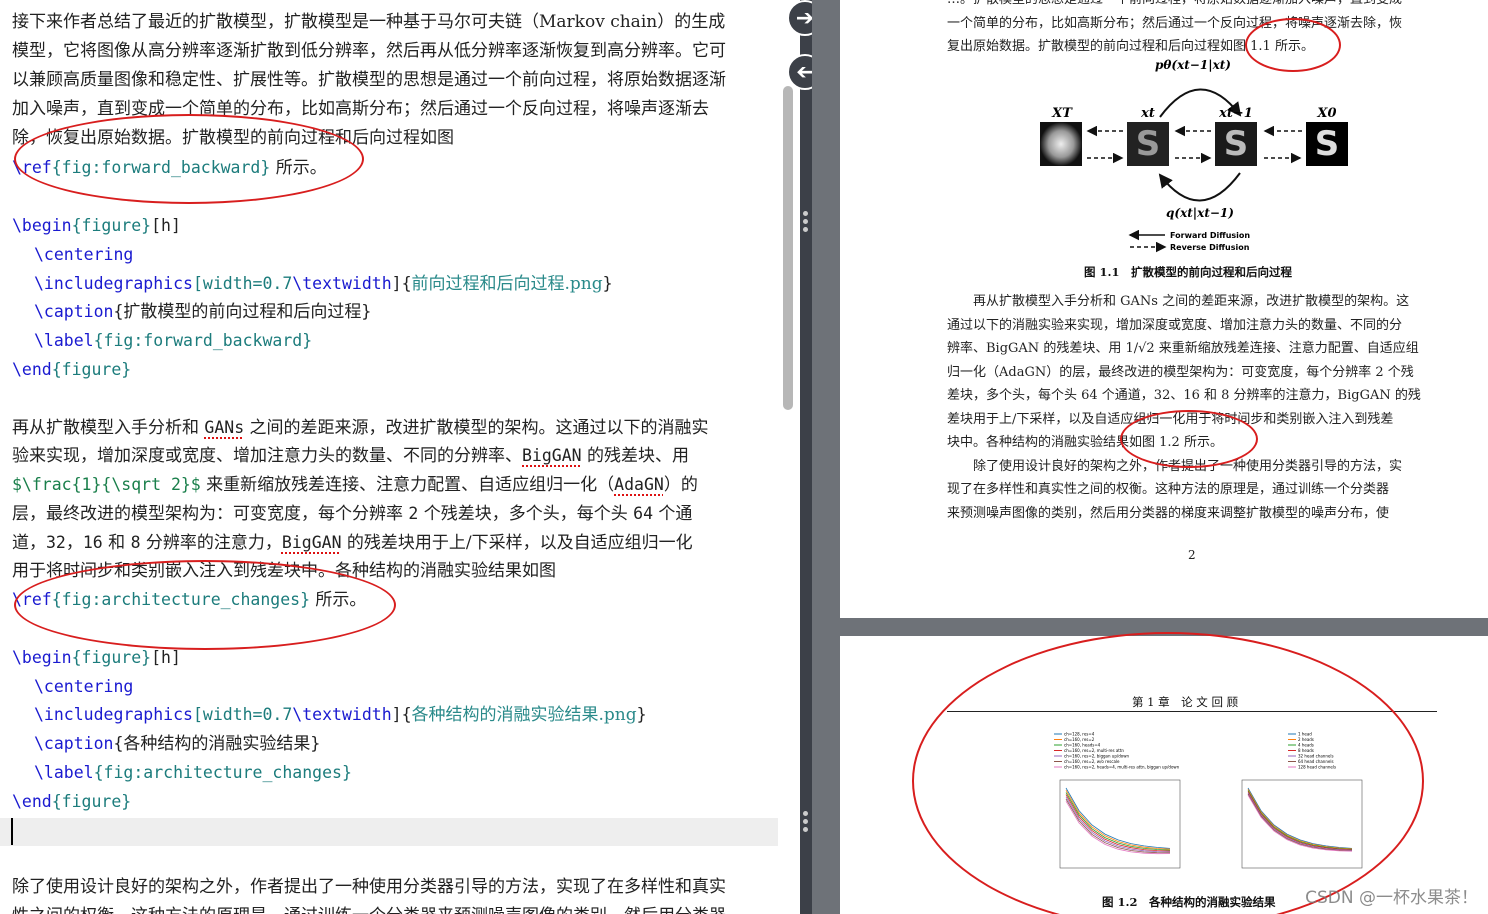  Describe the element at coordinates (161, 167) in the screenshot. I see `latex-argument: {fig:forward_backward}` at that location.